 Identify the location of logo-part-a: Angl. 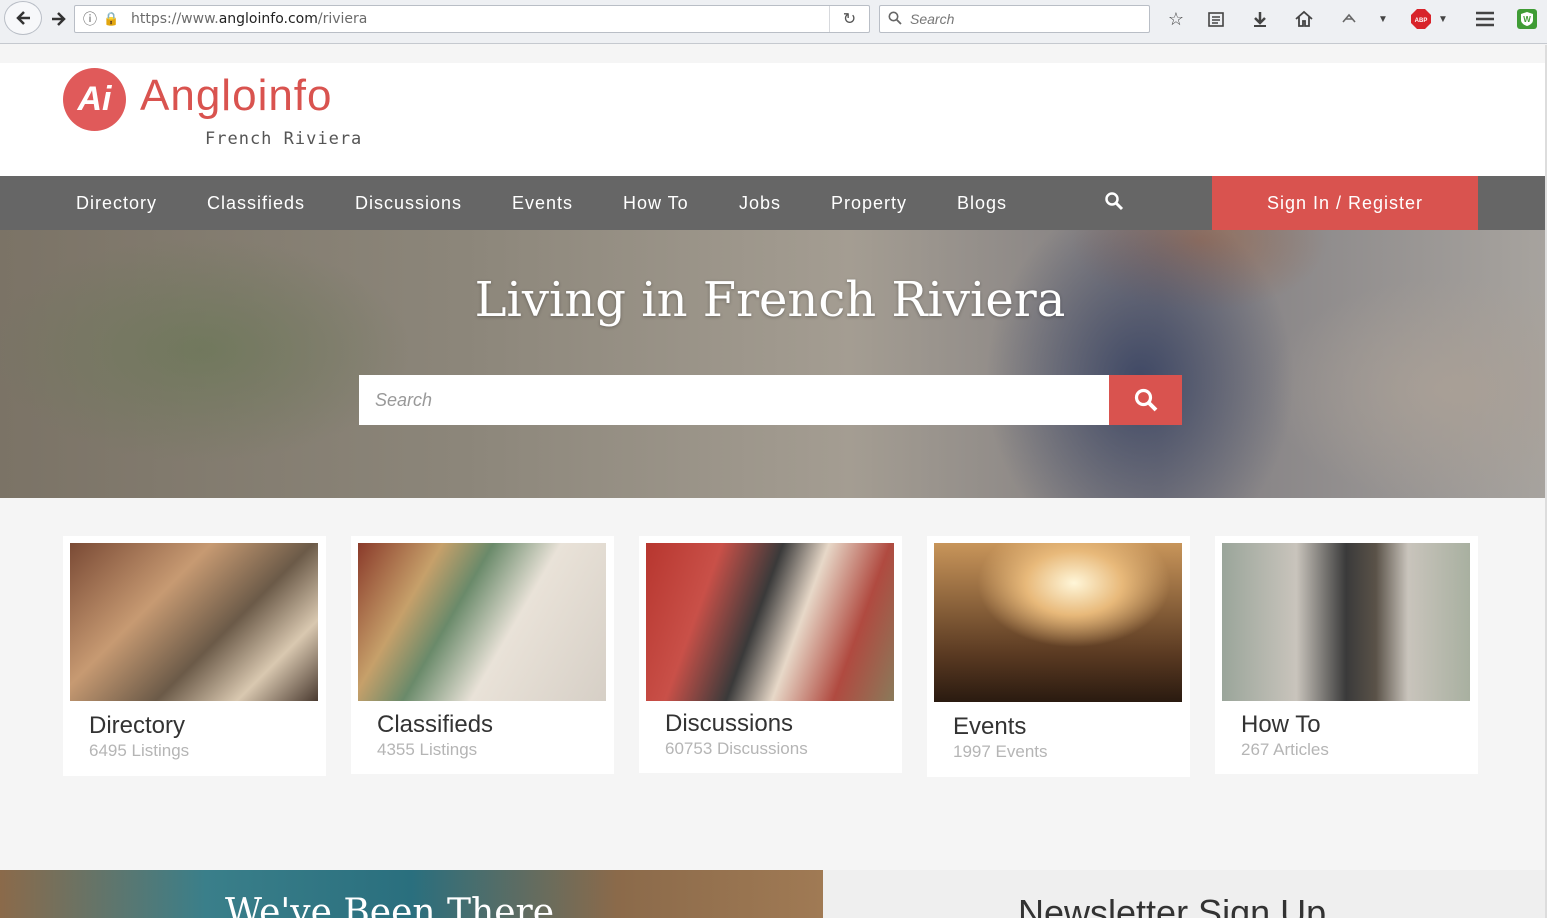
(186, 95).